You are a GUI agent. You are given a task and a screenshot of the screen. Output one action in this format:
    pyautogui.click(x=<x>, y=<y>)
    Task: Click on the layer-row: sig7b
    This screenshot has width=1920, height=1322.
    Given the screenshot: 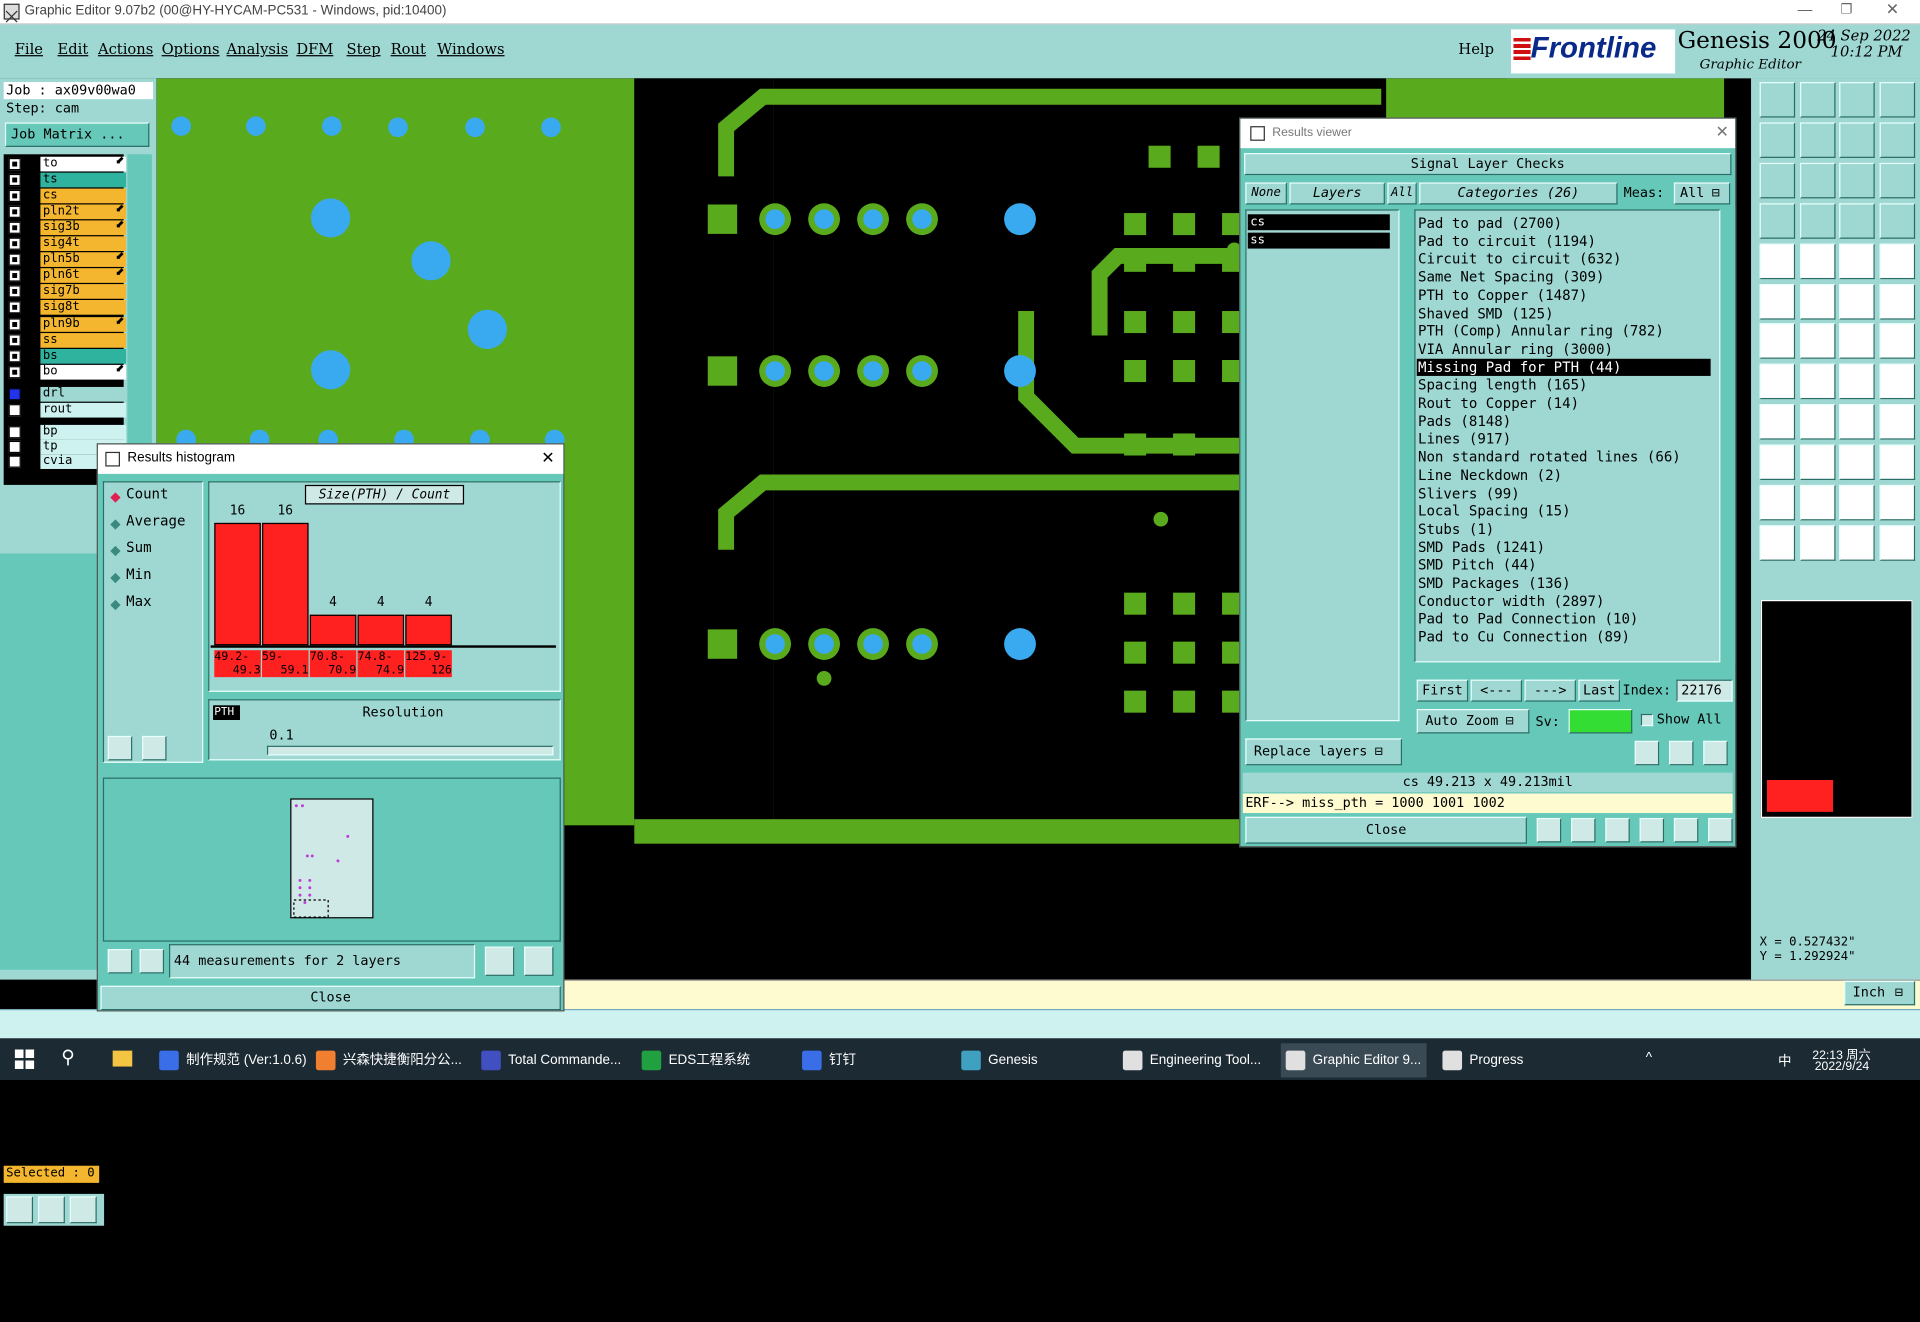 What is the action you would take?
    pyautogui.click(x=66, y=292)
    